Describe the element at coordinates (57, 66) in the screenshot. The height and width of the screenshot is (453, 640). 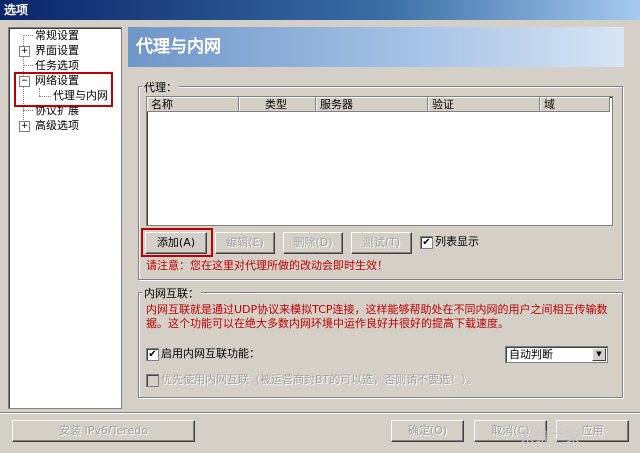
I see `tree-item-task-options: 任务选项` at that location.